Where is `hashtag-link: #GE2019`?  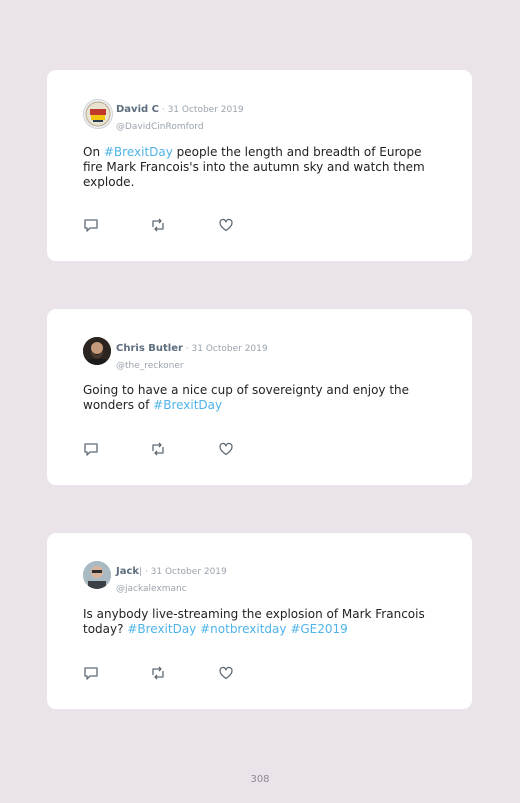
hashtag-link: #GE2019 is located at coordinates (318, 629).